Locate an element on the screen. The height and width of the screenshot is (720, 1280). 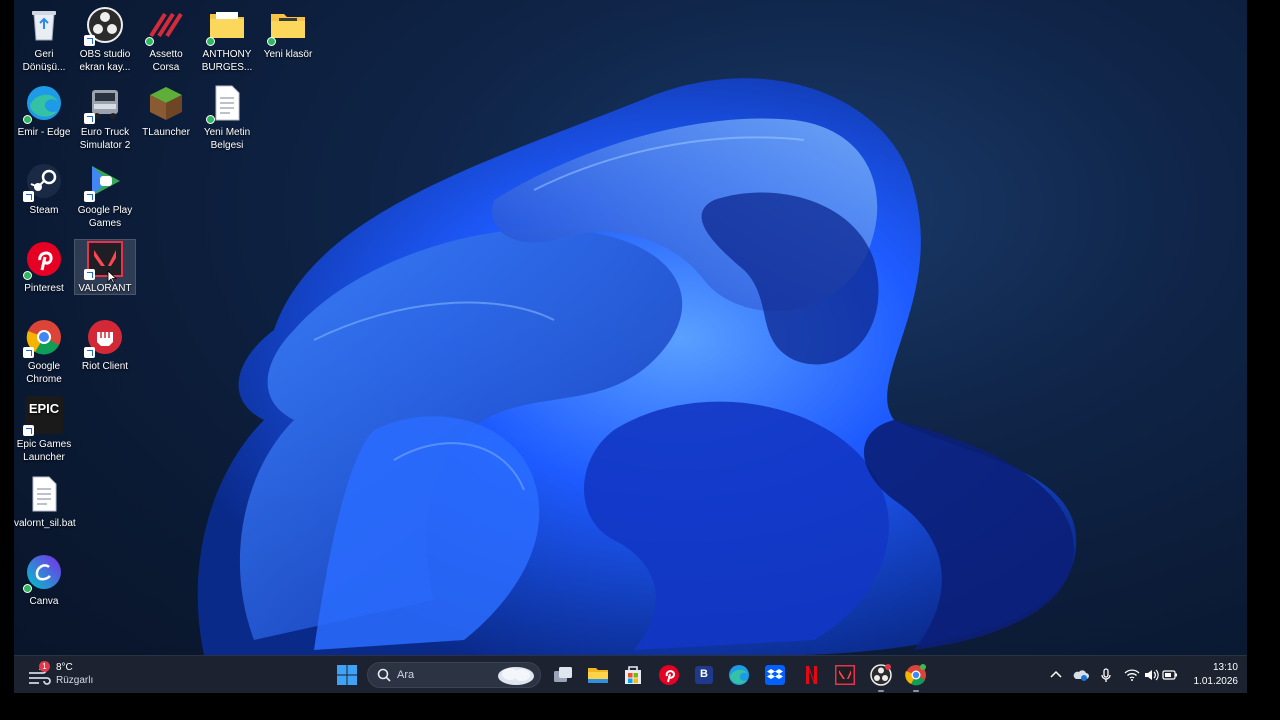
taskbar-obs is located at coordinates (881, 677).